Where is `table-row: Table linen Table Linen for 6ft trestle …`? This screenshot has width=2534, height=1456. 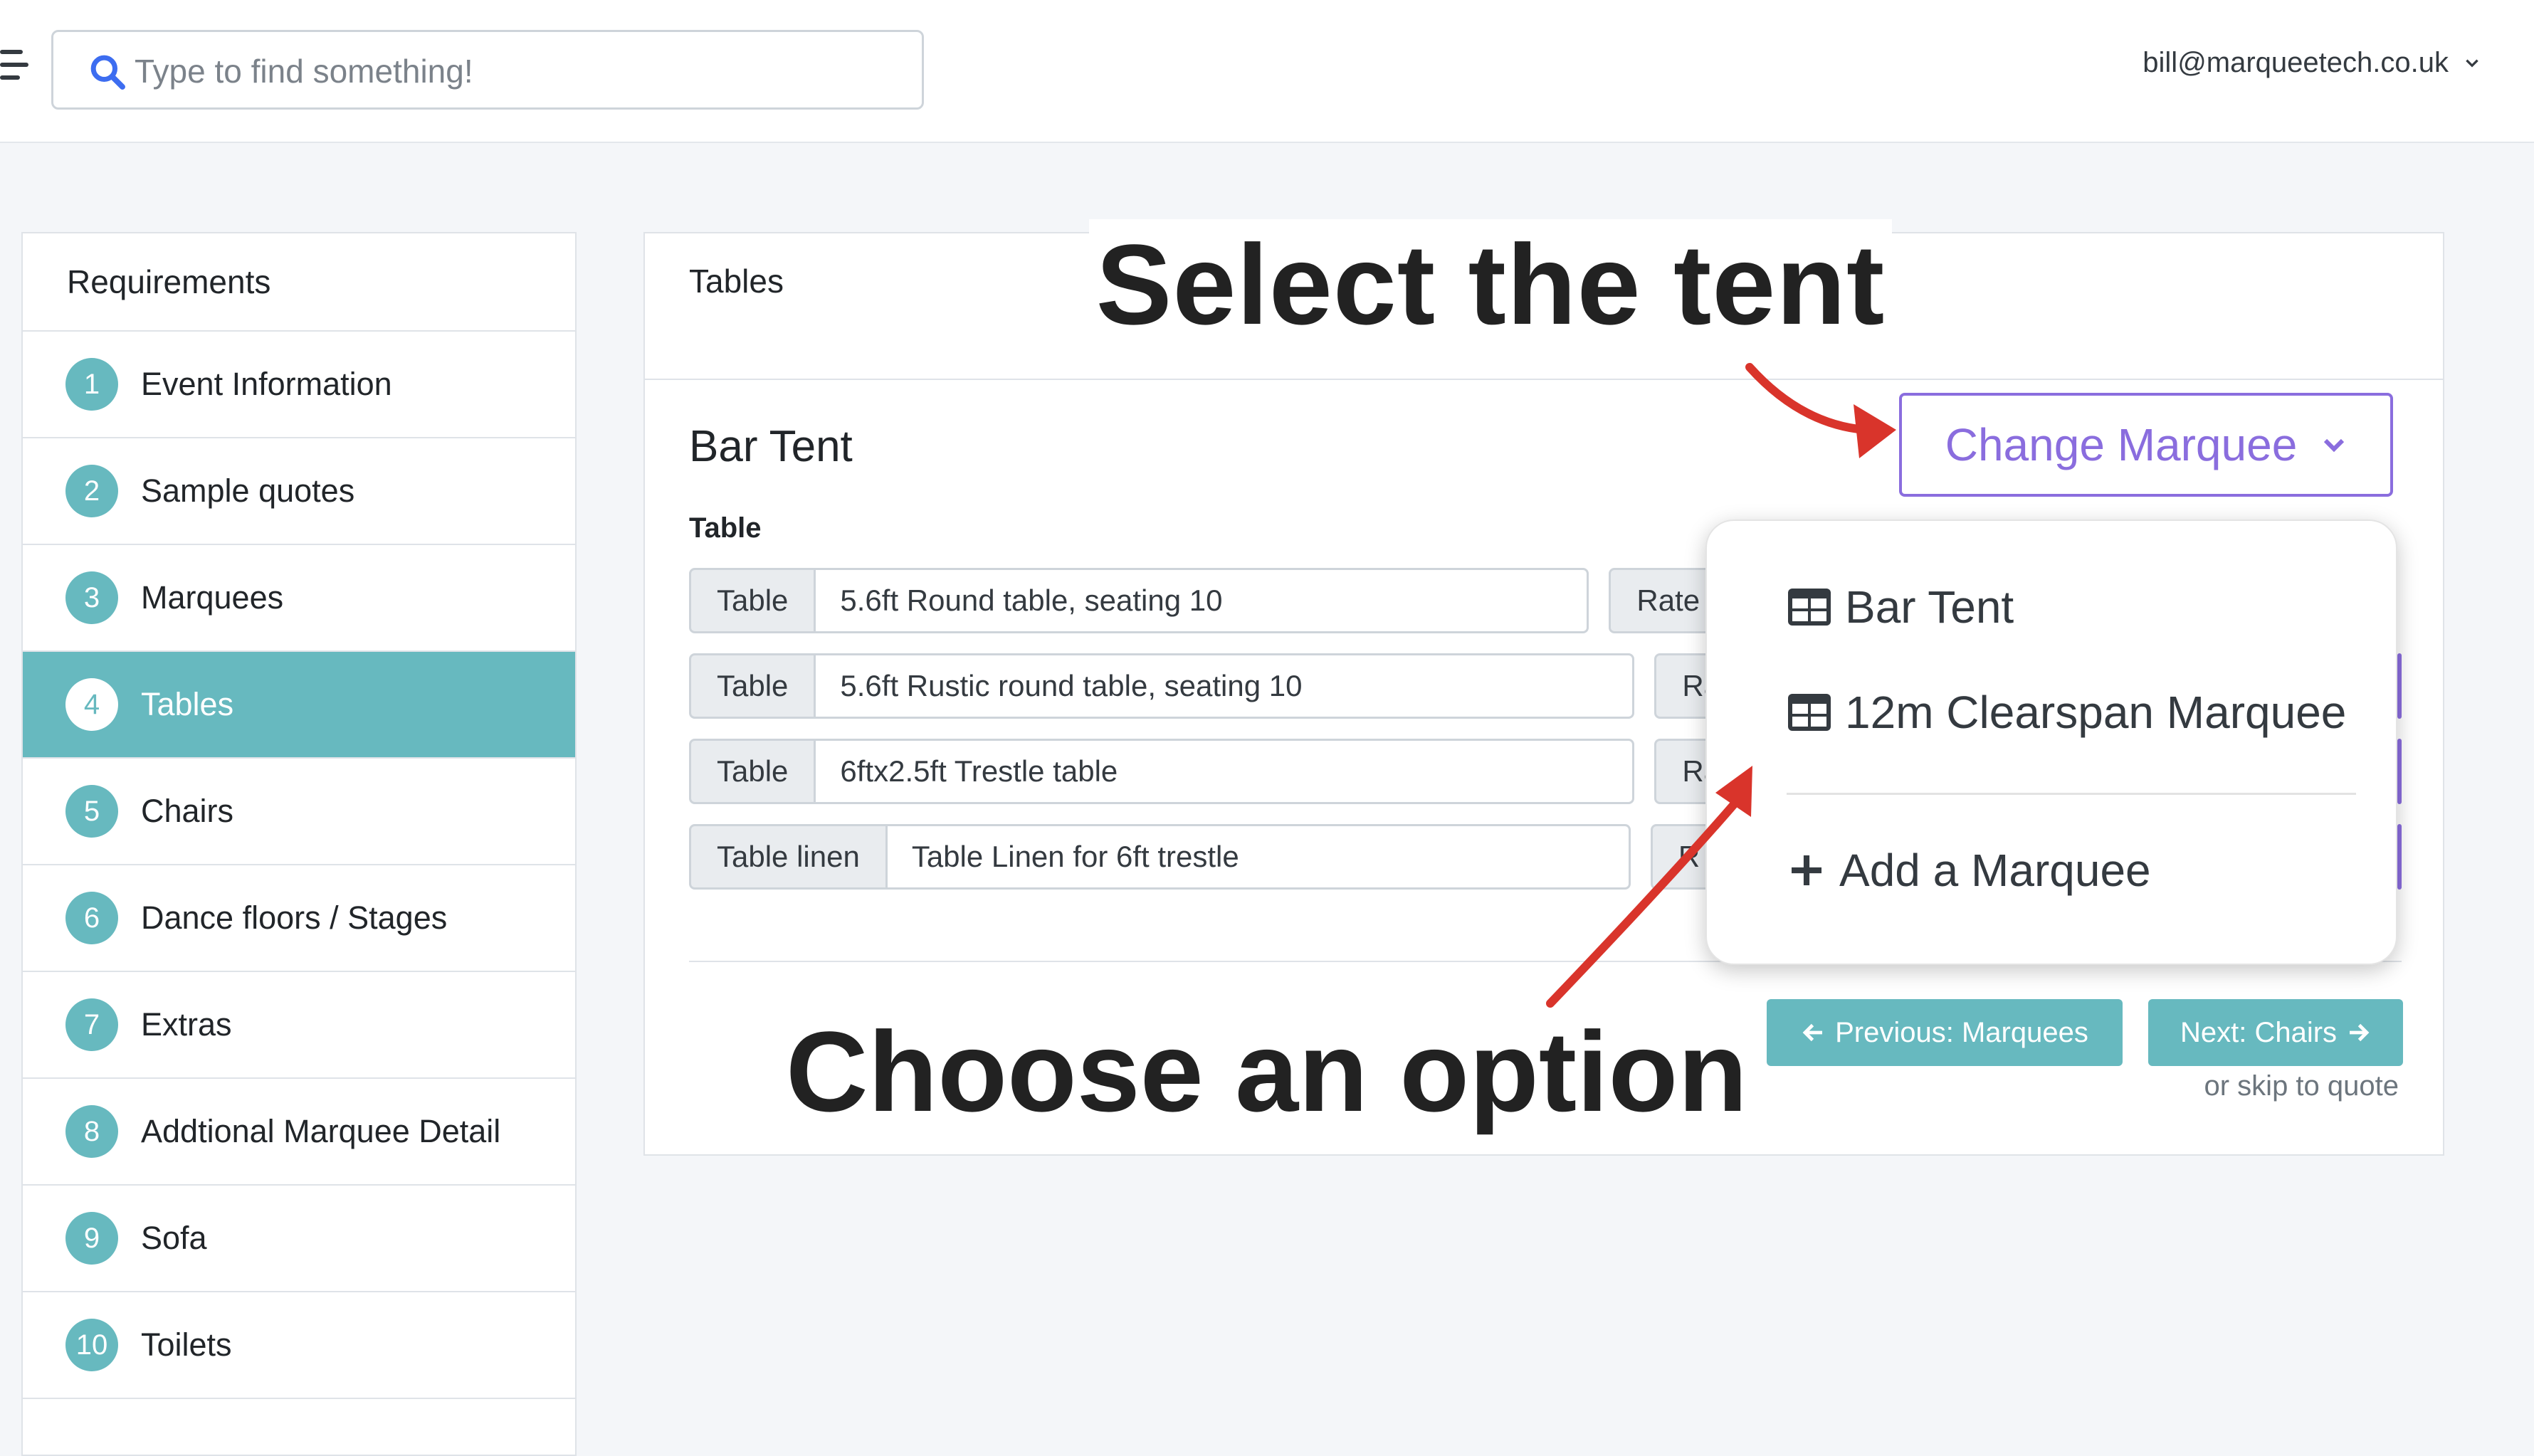 table-row: Table linen Table Linen for 6ft trestle … is located at coordinates (1241, 857).